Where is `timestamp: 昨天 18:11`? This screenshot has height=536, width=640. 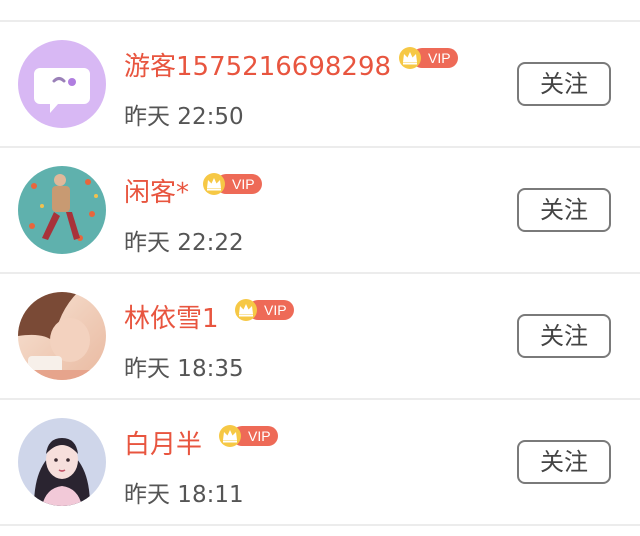 timestamp: 昨天 18:11 is located at coordinates (184, 495).